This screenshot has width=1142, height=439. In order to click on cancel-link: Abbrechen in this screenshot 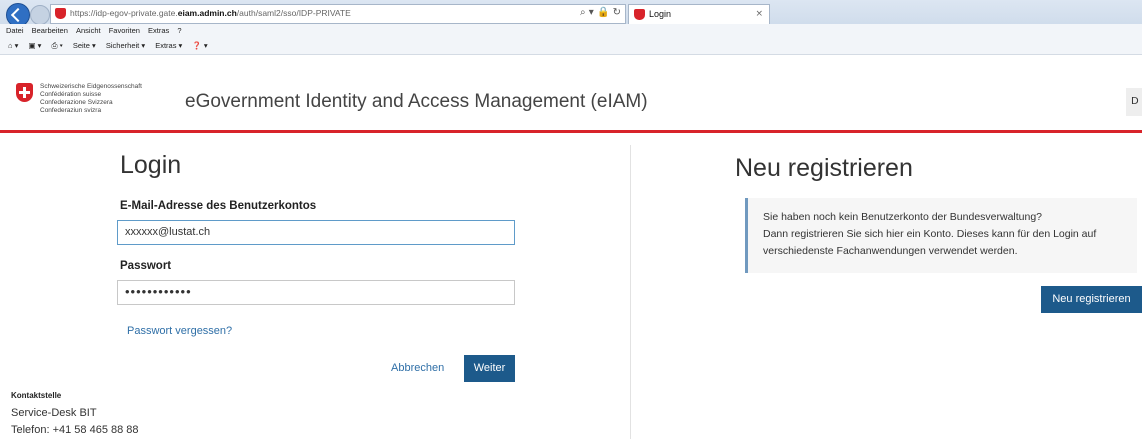, I will do `click(417, 368)`.